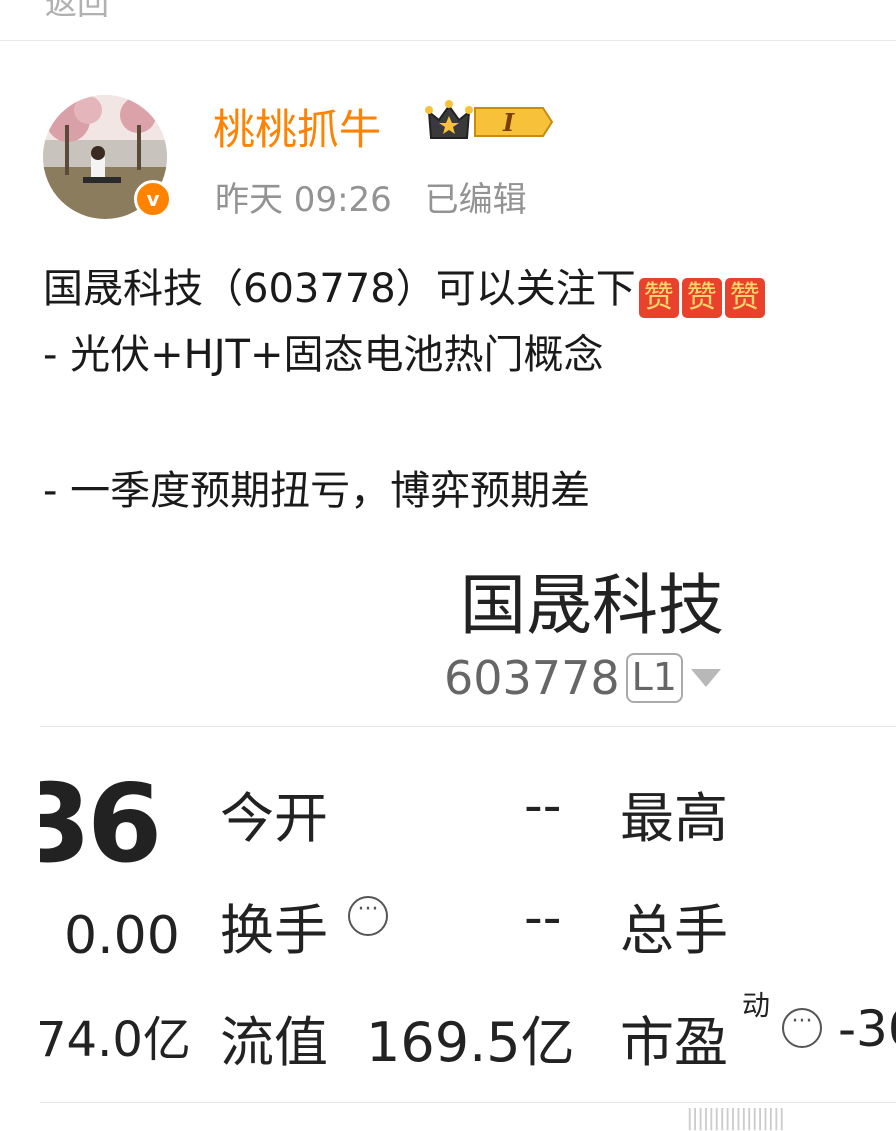 This screenshot has height=1131, width=896. What do you see at coordinates (339, 289) in the screenshot?
I see `post-line-1-text: 国晟科技（603778）可以关注下` at bounding box center [339, 289].